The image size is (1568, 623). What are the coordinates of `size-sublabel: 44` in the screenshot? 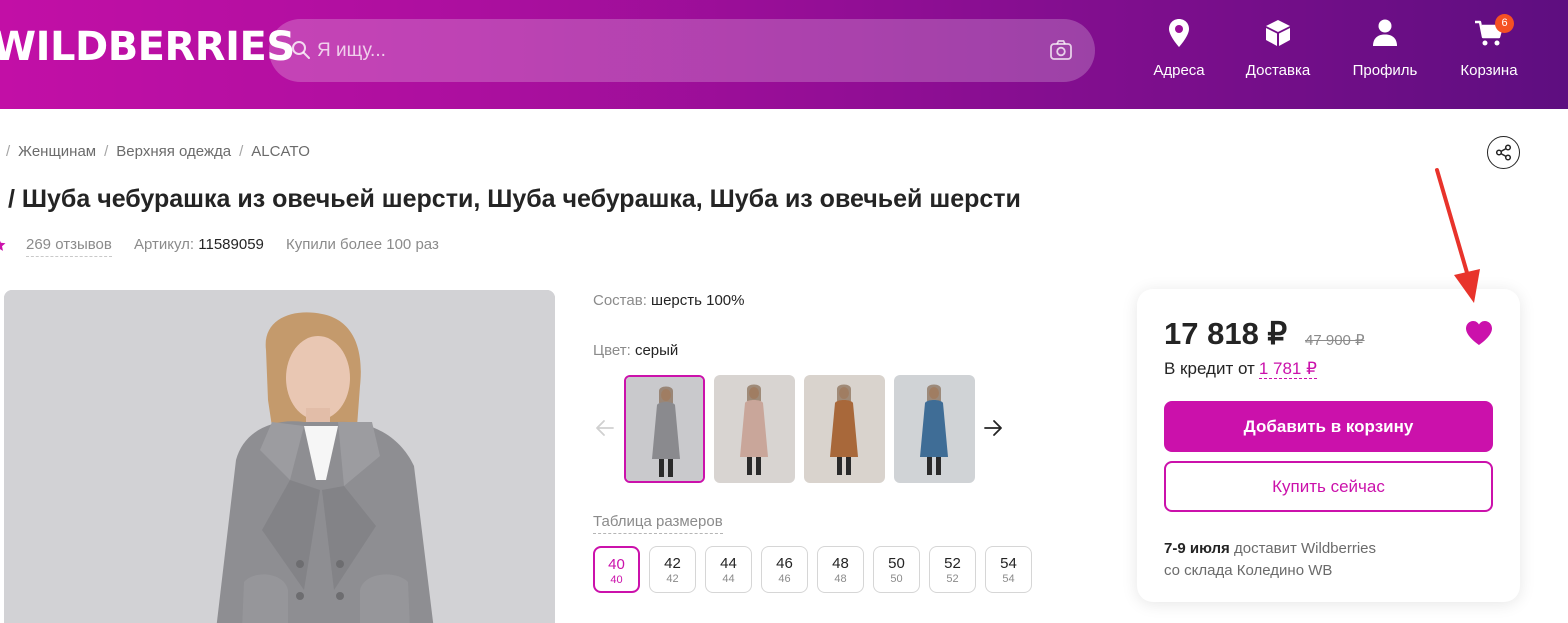 It's located at (728, 579).